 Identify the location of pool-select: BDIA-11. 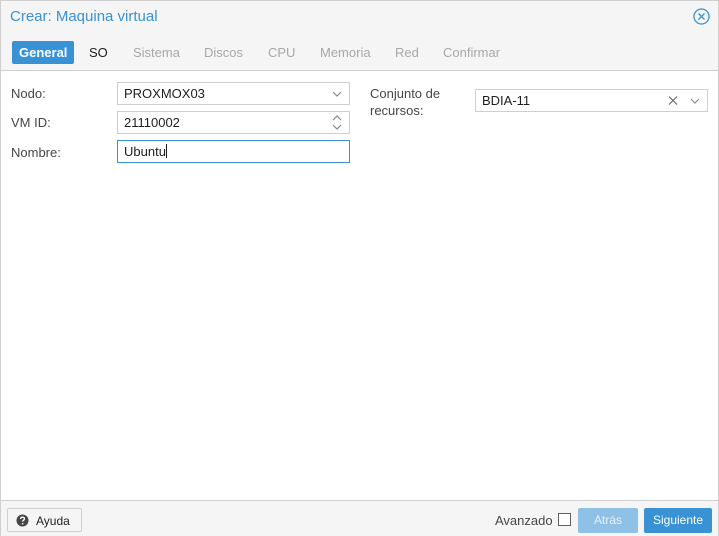
(591, 100).